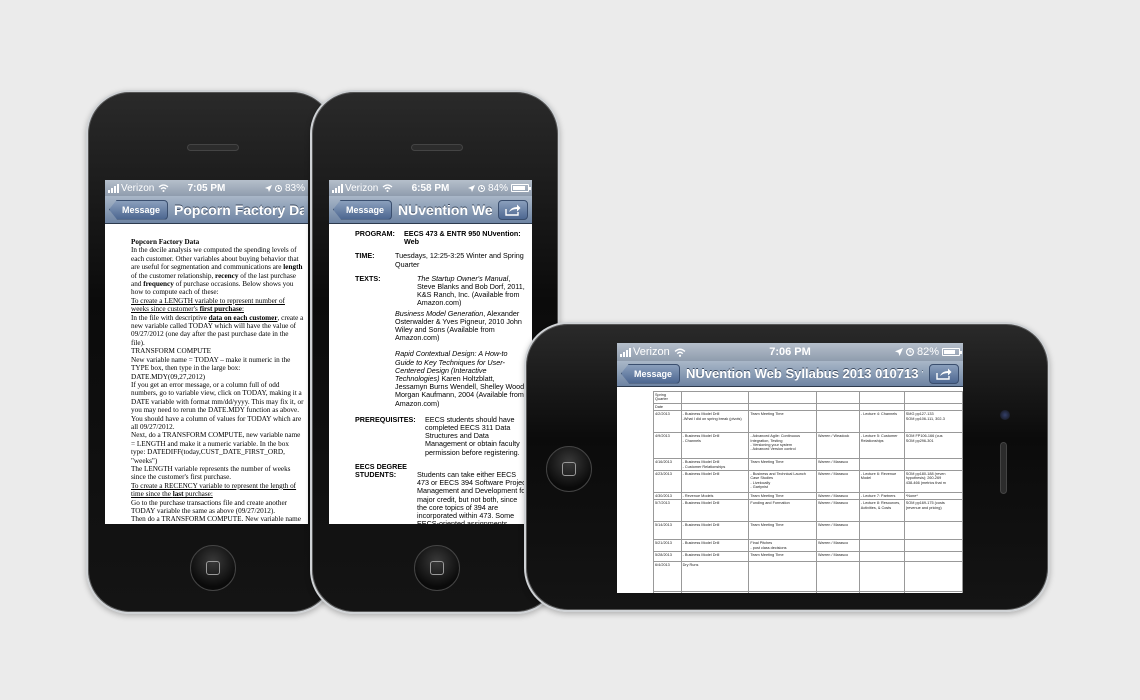 Image resolution: width=1140 pixels, height=700 pixels. I want to click on table-cell: Final Presentations, so click(715, 592).